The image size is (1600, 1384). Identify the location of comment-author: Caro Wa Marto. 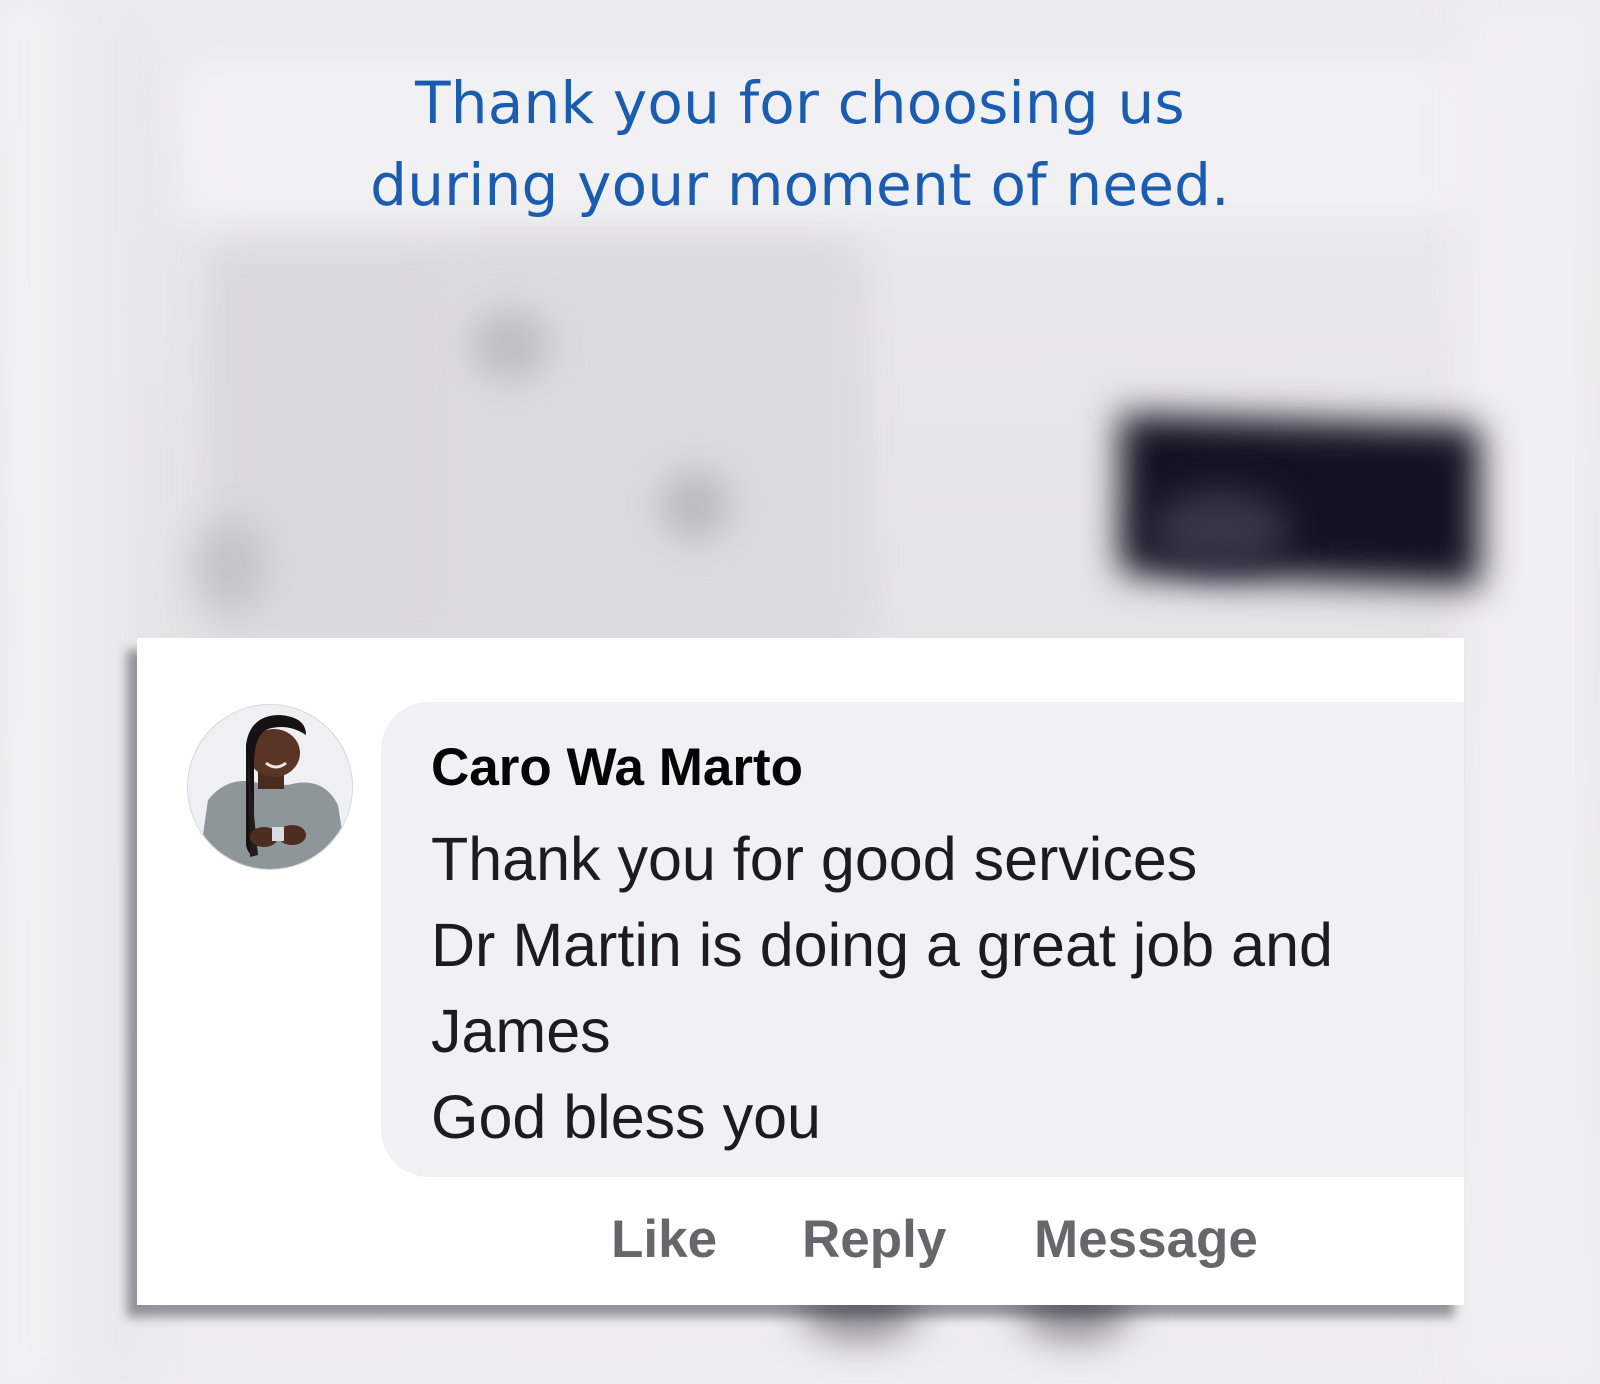
(617, 768).